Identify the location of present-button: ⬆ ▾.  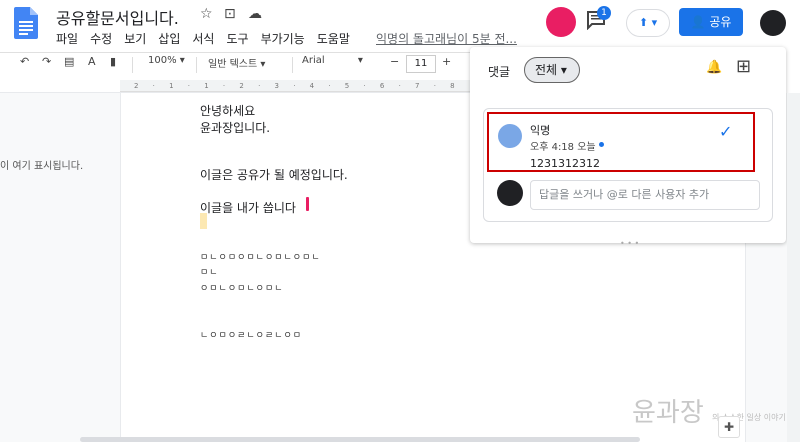
(648, 23).